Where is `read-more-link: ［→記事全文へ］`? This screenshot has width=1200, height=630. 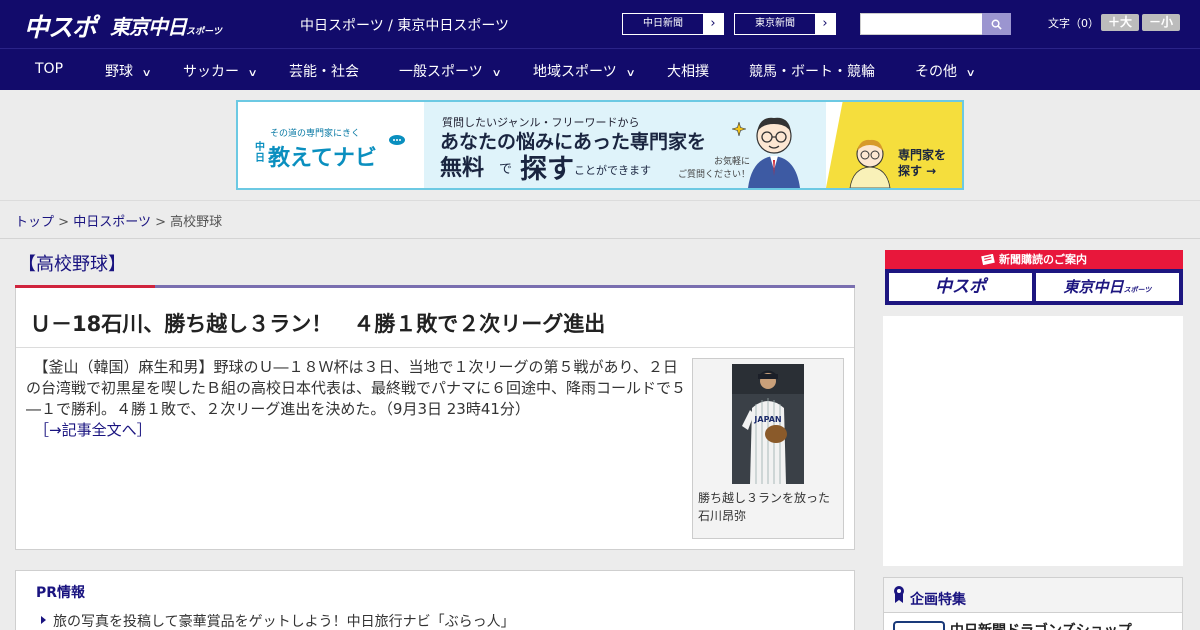
read-more-link: ［→記事全文へ］ is located at coordinates (93, 430).